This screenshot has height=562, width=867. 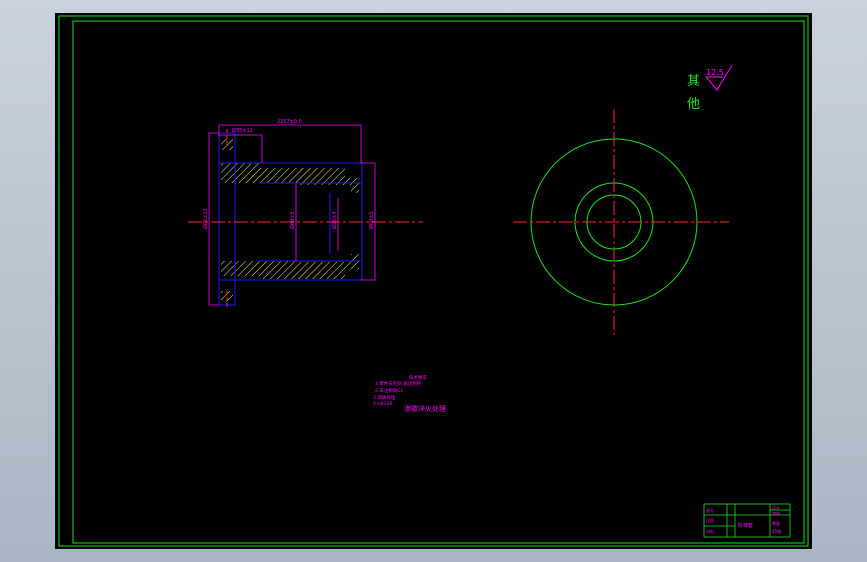 I want to click on note-line-3: 2.未注倒角C1, so click(x=389, y=390).